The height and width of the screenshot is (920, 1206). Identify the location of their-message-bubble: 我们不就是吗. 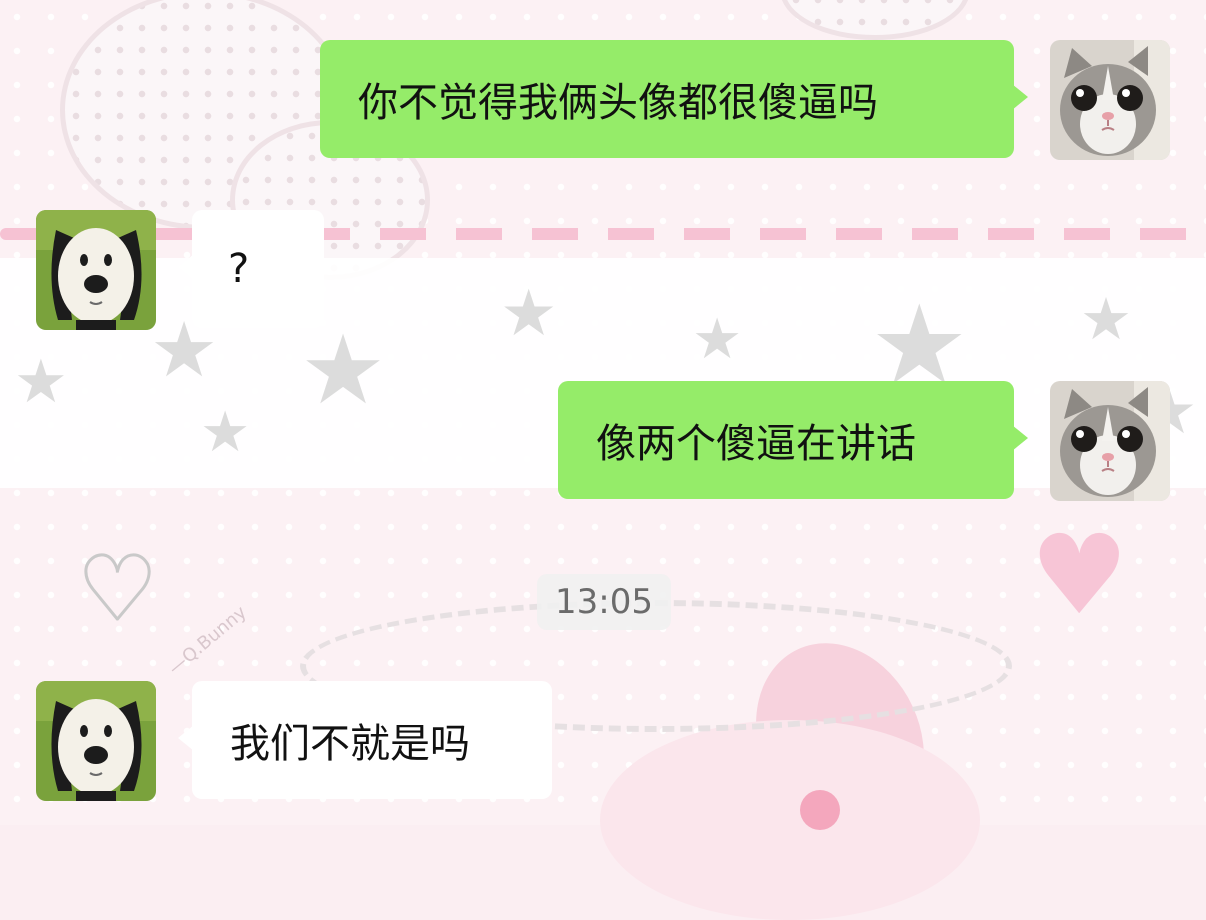
(365, 740).